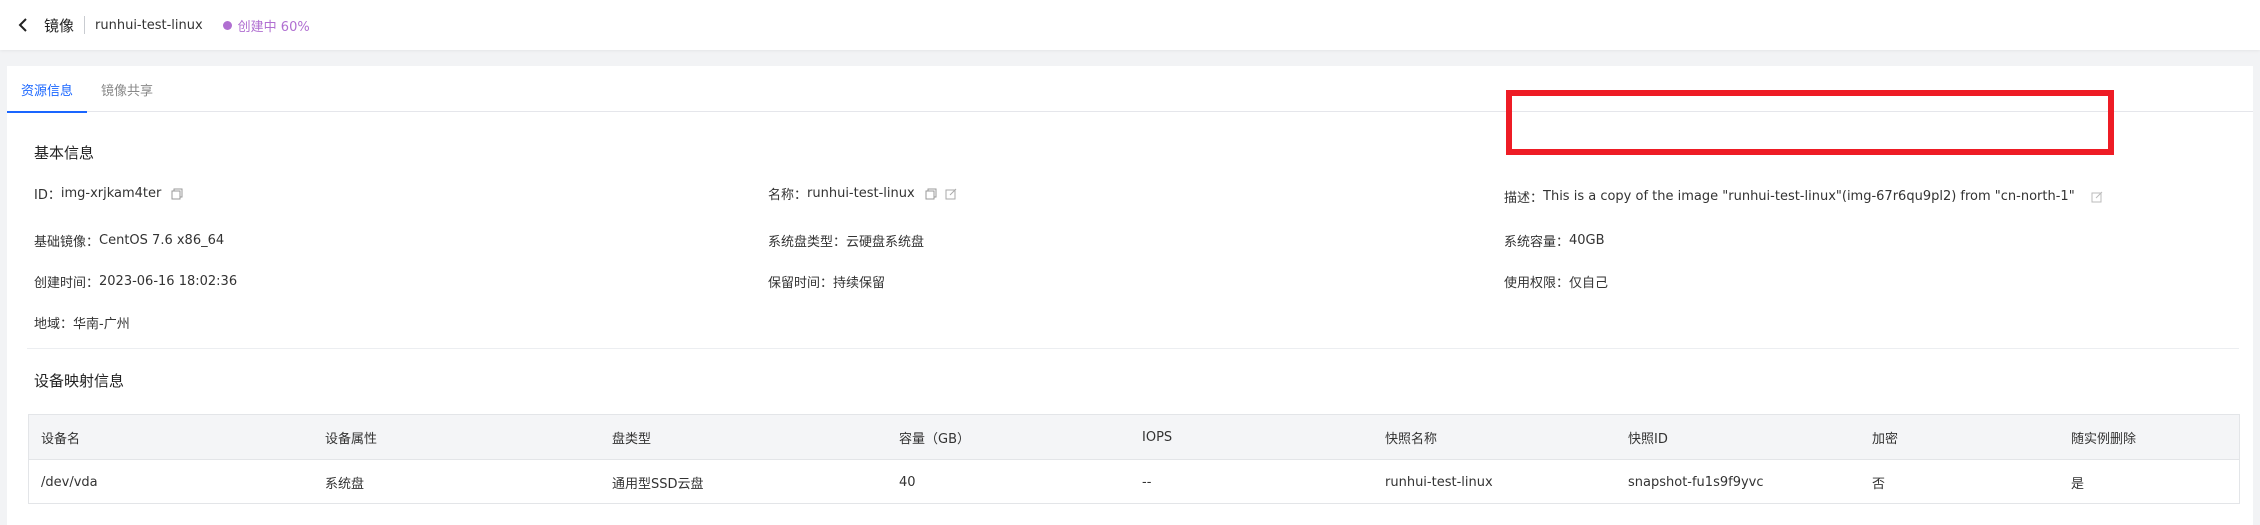 The width and height of the screenshot is (2260, 525). I want to click on field-created-time-value: 2023-06-16 18:02:36, so click(168, 281).